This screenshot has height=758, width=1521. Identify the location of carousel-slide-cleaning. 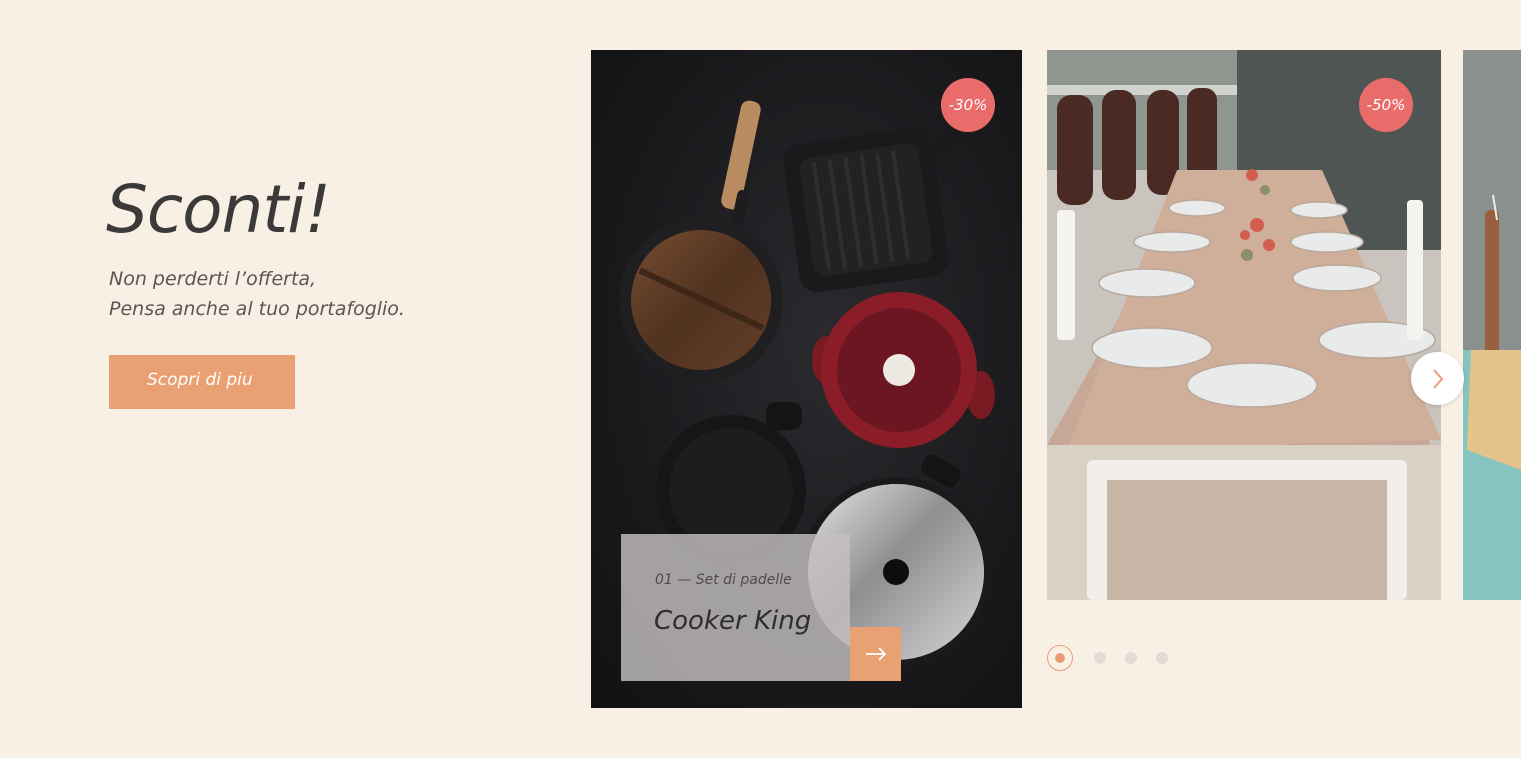
(1492, 325).